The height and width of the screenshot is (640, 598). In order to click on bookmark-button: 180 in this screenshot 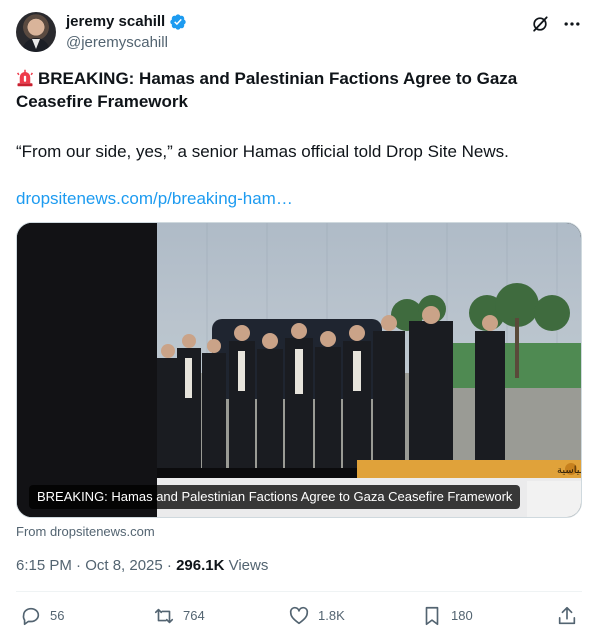, I will do `click(447, 616)`.